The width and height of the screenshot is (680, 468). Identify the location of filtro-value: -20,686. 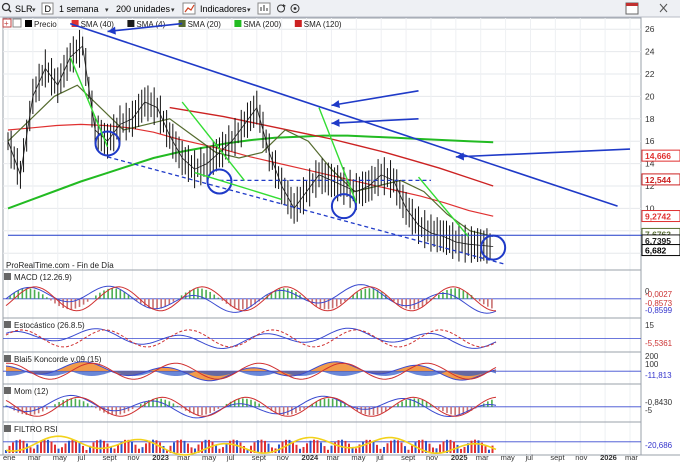
(659, 445).